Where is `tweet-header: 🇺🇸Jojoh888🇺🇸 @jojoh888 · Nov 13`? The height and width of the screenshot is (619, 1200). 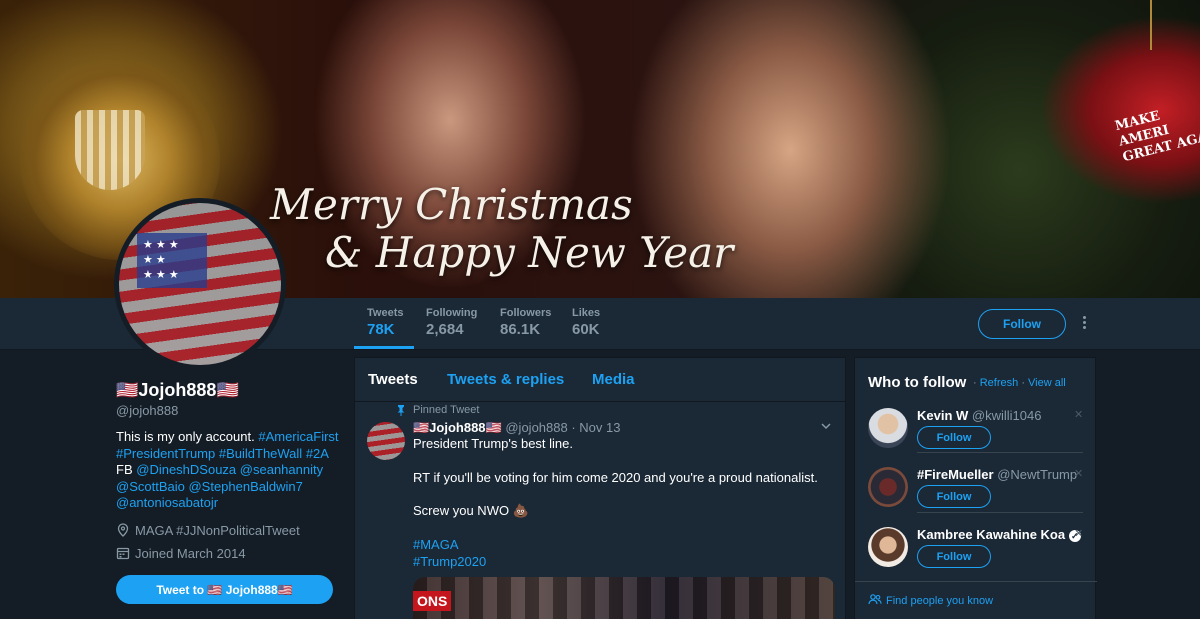 tweet-header: 🇺🇸Jojoh888🇺🇸 @jojoh888 · Nov 13 is located at coordinates (516, 428).